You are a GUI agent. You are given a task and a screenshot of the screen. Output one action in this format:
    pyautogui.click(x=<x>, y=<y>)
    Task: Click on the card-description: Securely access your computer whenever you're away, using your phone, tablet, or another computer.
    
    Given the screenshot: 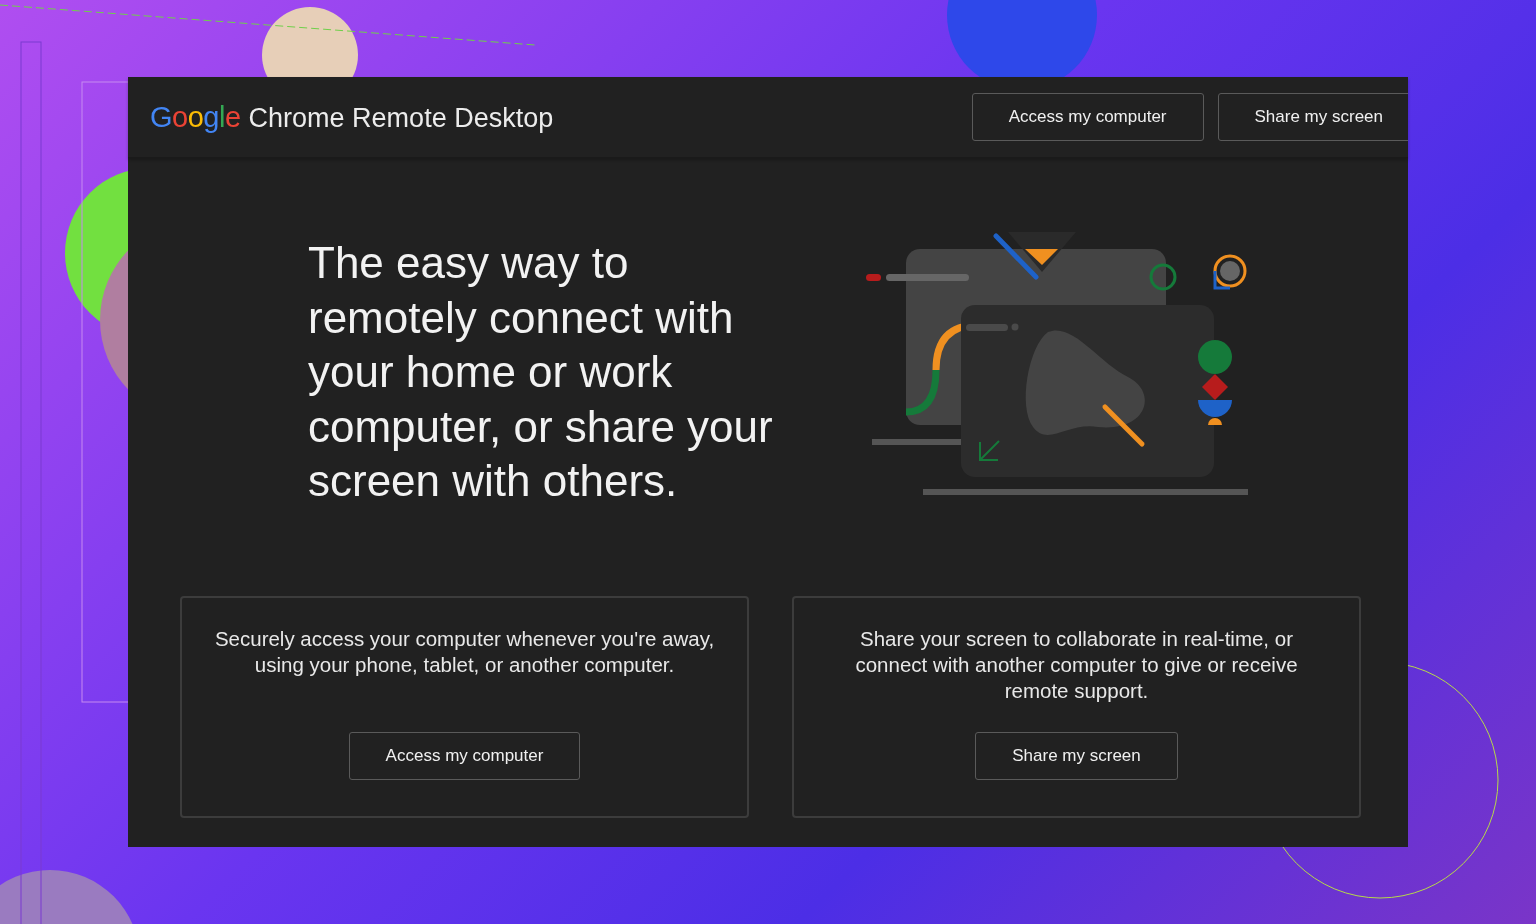 What is the action you would take?
    pyautogui.click(x=464, y=652)
    